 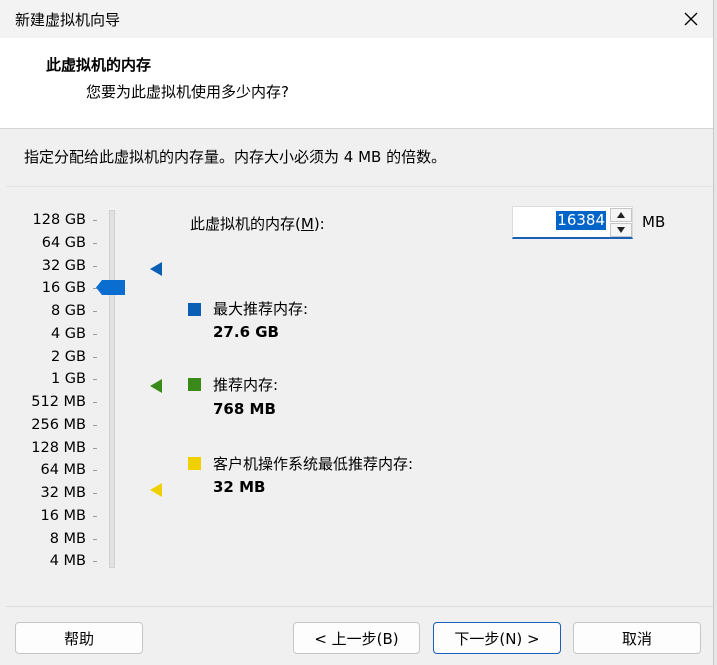 What do you see at coordinates (112, 389) in the screenshot?
I see `memory-slider-track` at bounding box center [112, 389].